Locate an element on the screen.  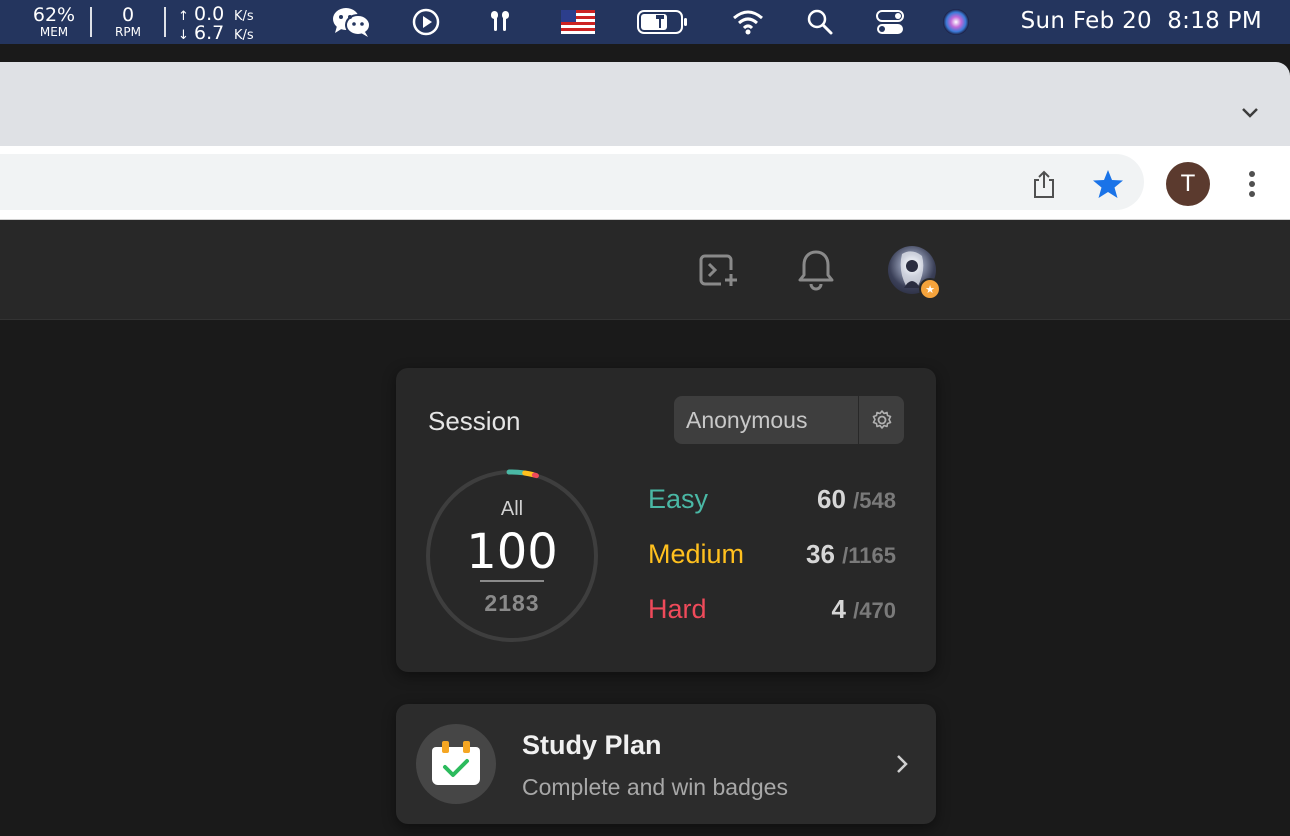
download-arrow: ↓ is located at coordinates (183, 35).